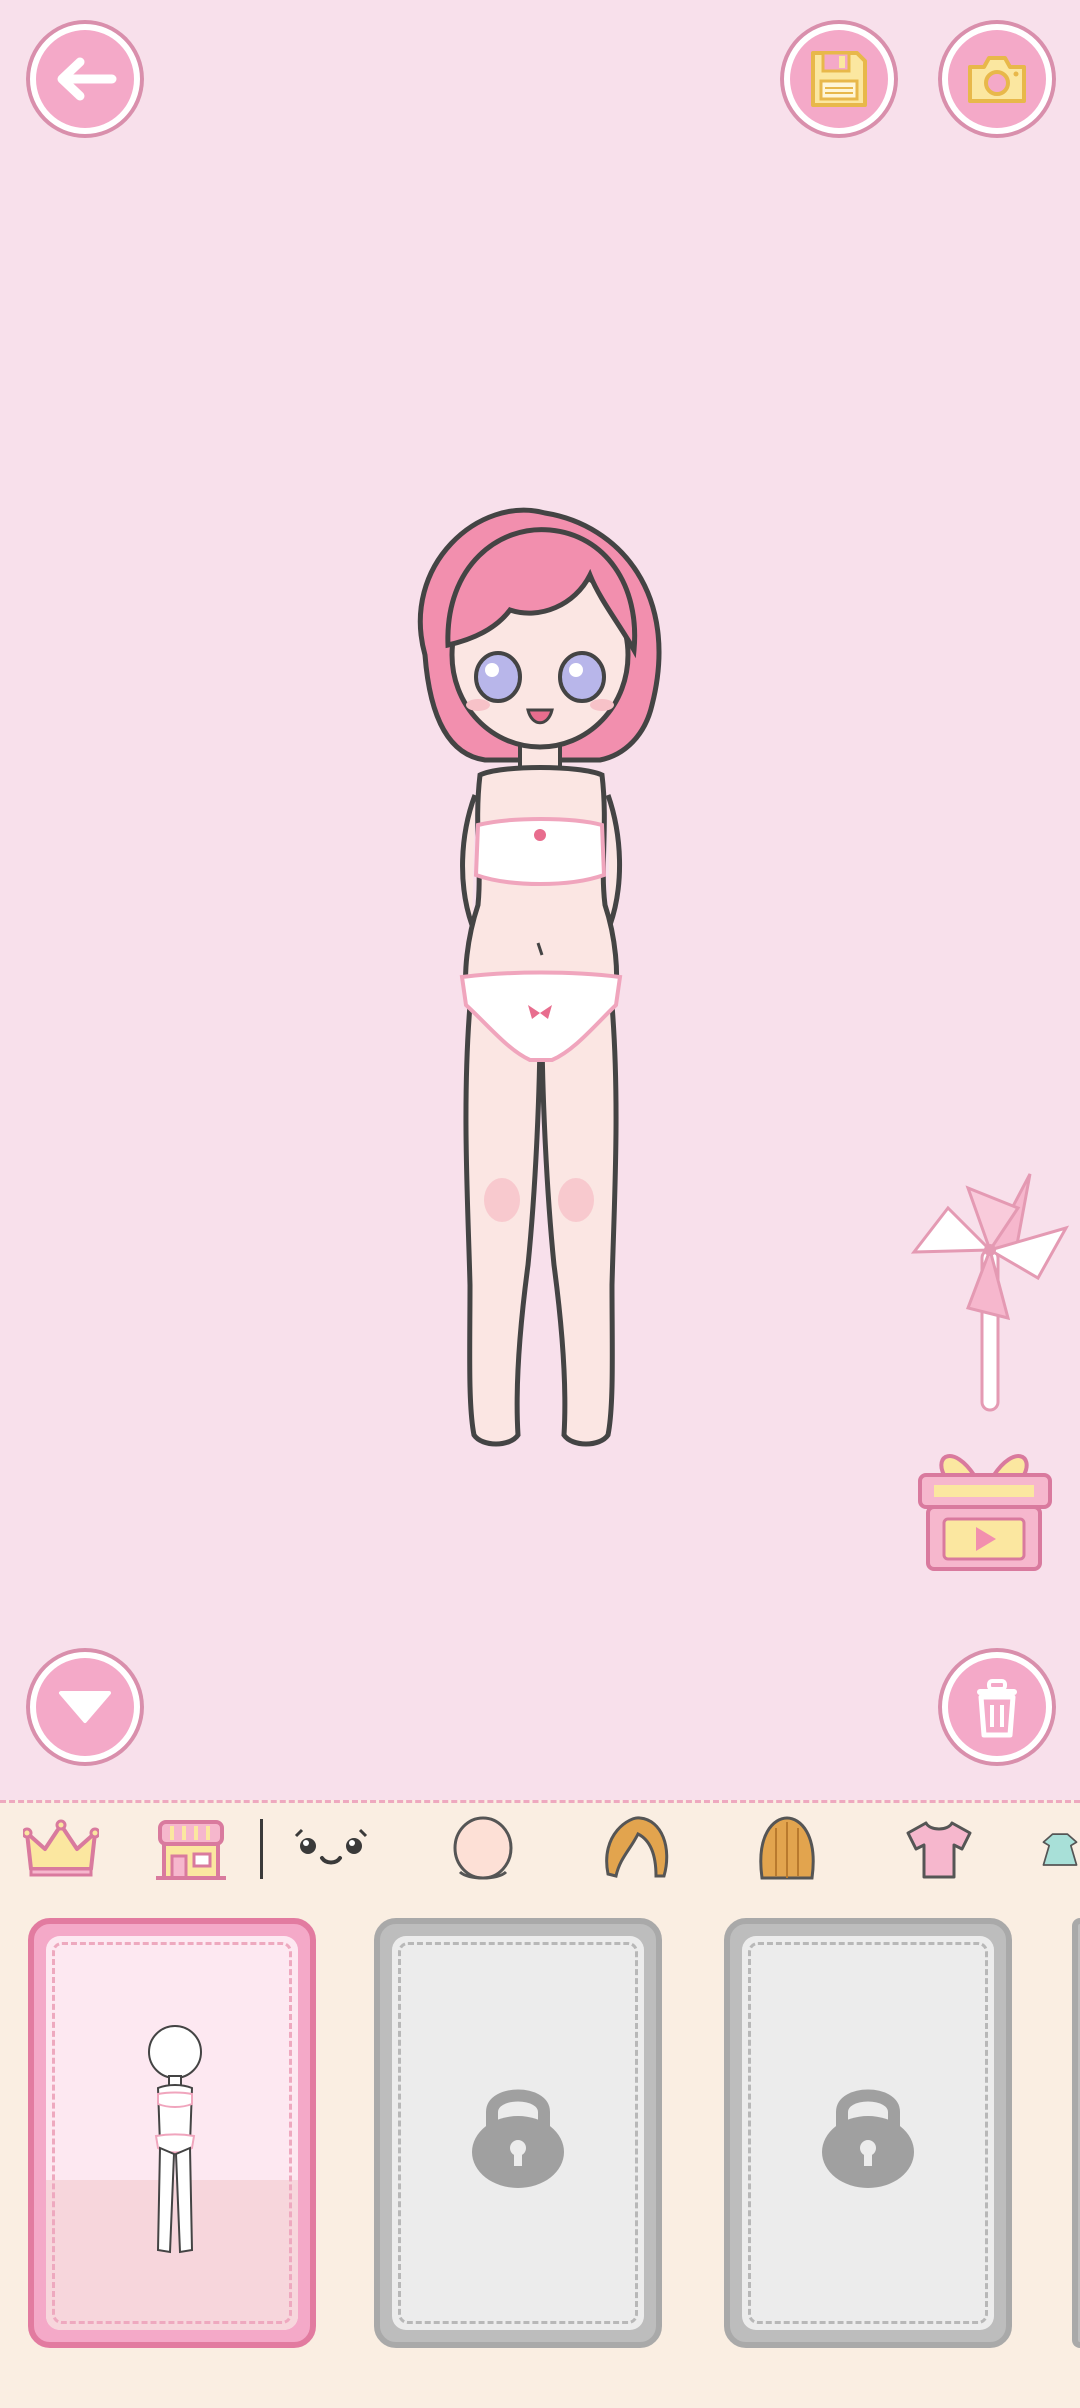 The height and width of the screenshot is (2408, 1080). What do you see at coordinates (261, 1849) in the screenshot?
I see `category-divider` at bounding box center [261, 1849].